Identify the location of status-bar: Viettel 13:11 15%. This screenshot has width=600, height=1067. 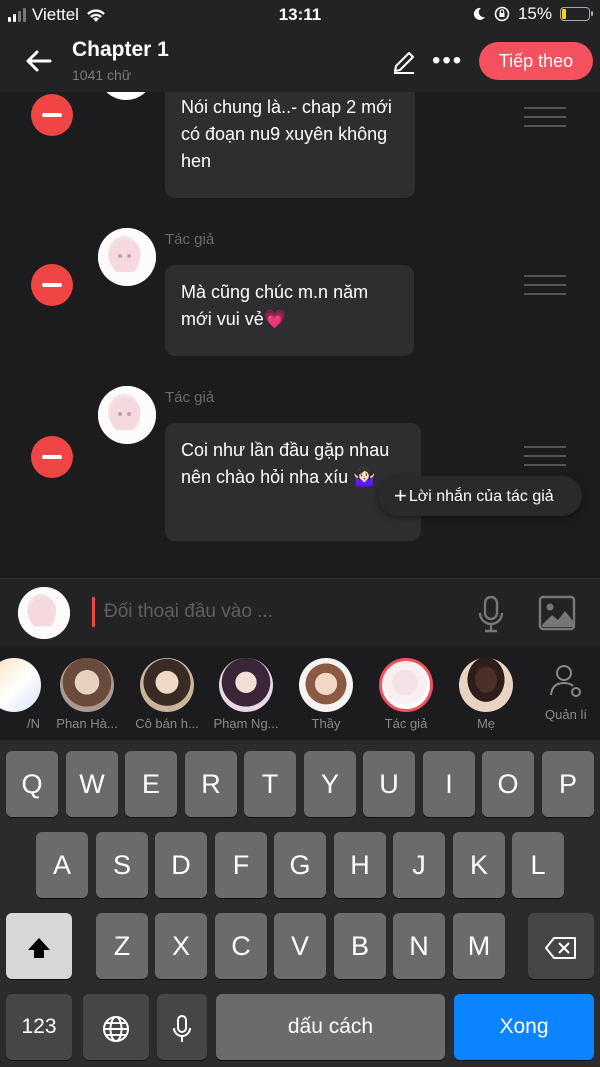
(300, 15).